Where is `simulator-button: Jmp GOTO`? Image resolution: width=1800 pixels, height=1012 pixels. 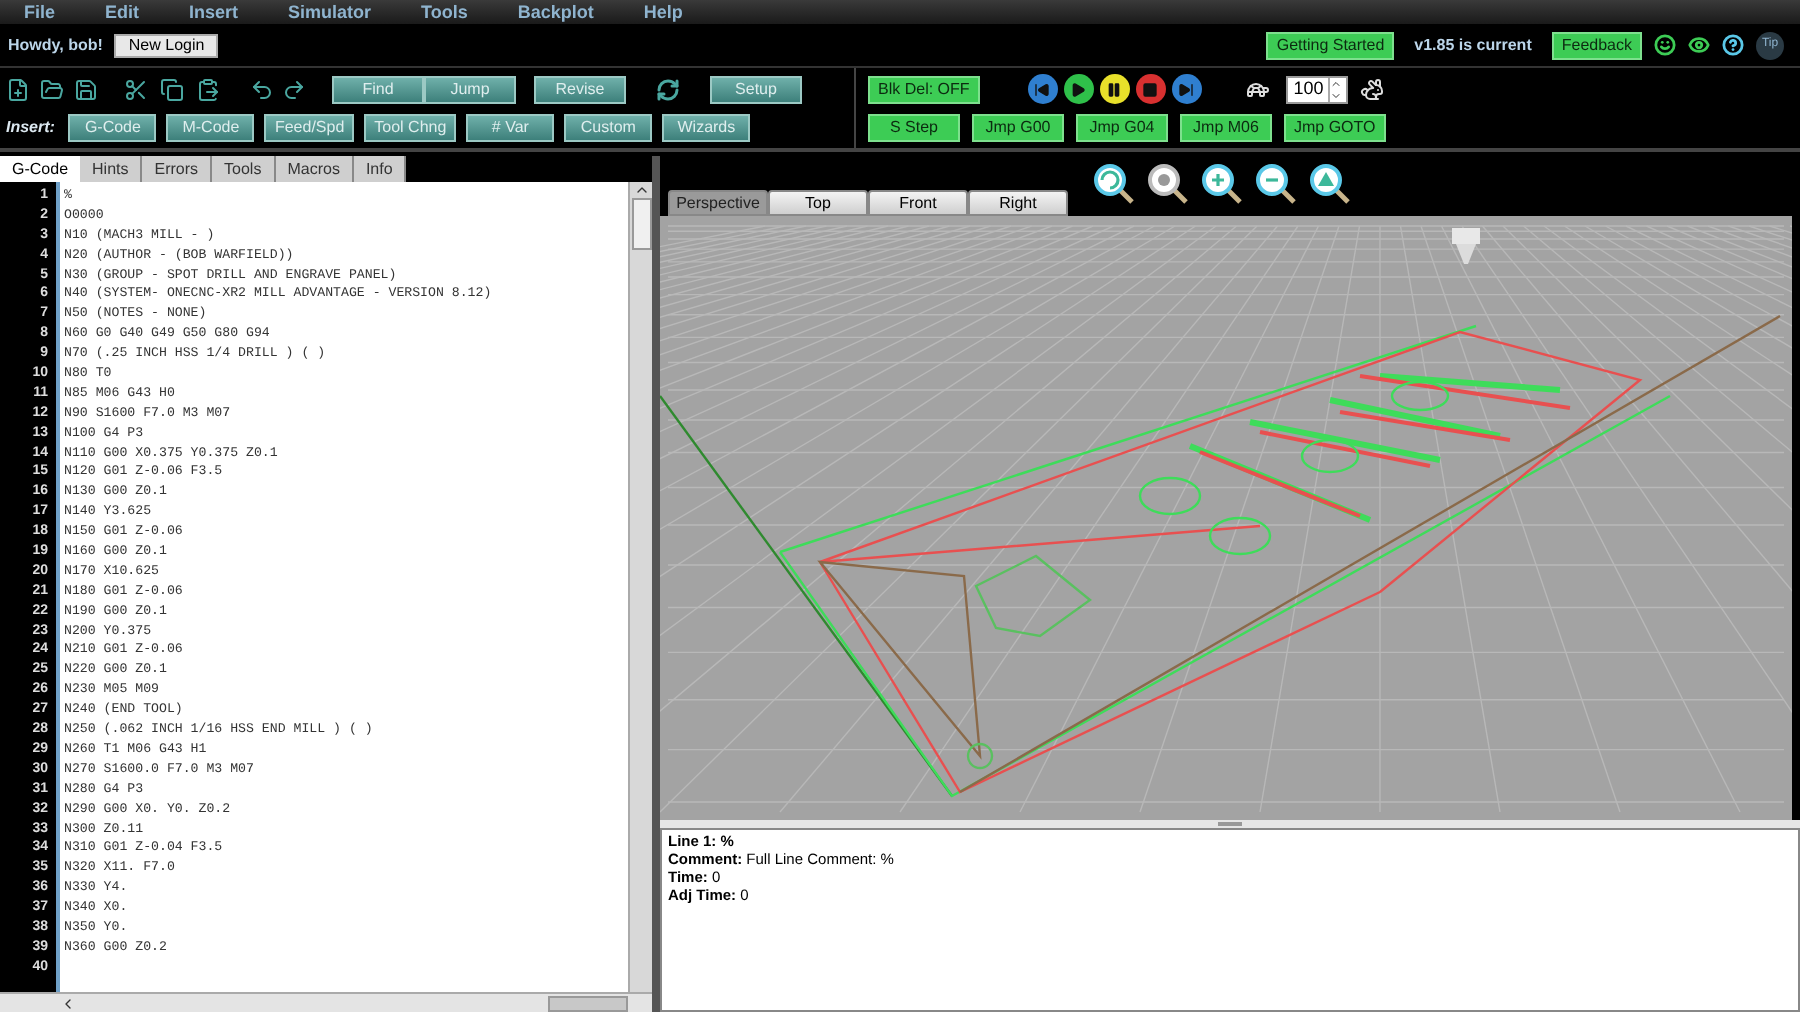
simulator-button: Jmp GOTO is located at coordinates (1335, 128).